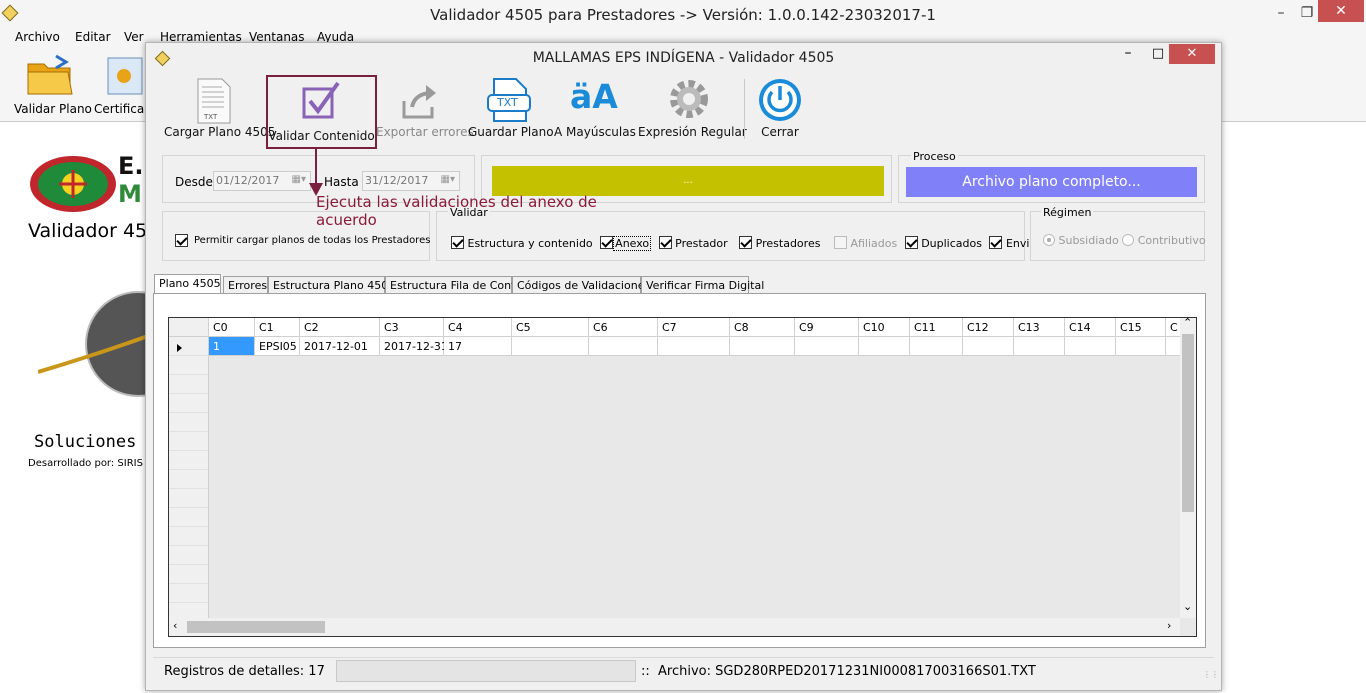 The height and width of the screenshot is (693, 1366). Describe the element at coordinates (943, 243) in the screenshot. I see `duplicados-checkbox: Duplicados` at that location.